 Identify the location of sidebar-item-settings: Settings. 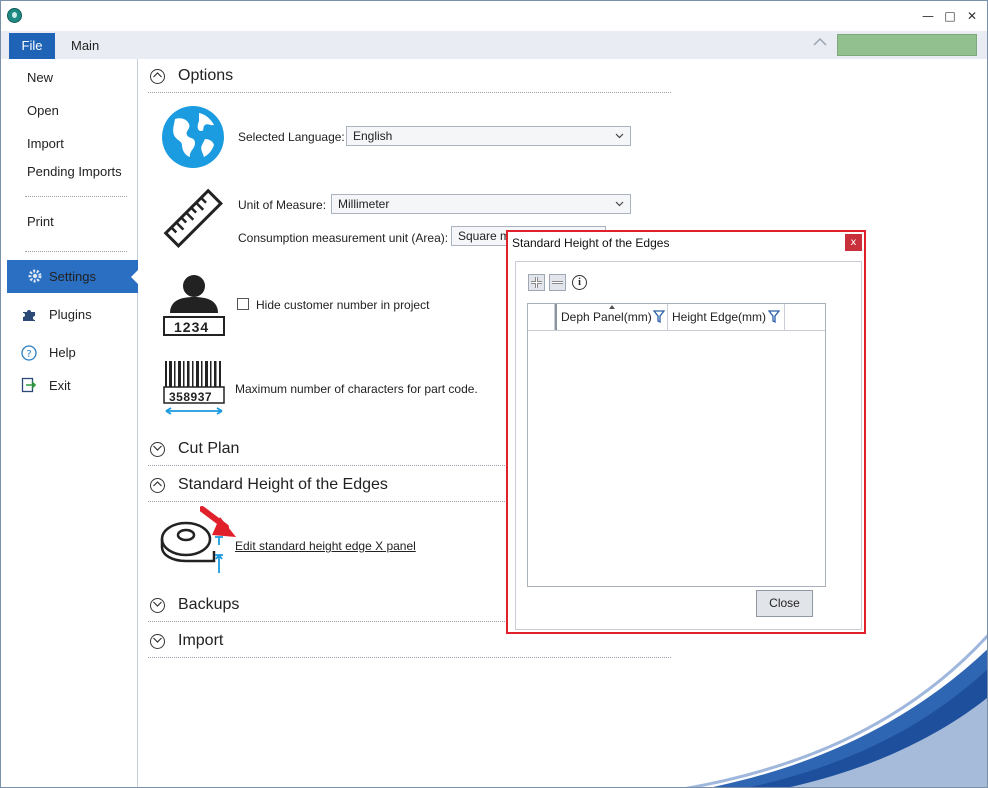
(73, 276).